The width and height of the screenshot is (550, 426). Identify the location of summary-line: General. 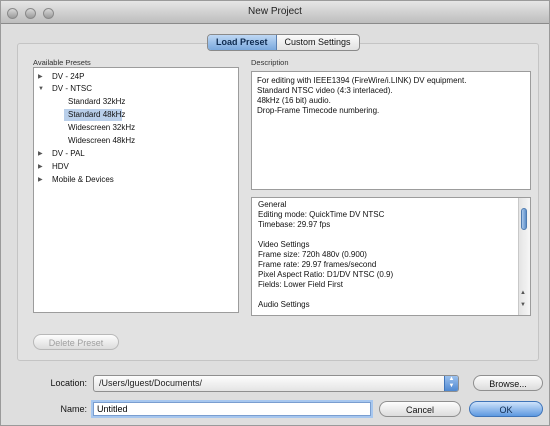
(272, 204).